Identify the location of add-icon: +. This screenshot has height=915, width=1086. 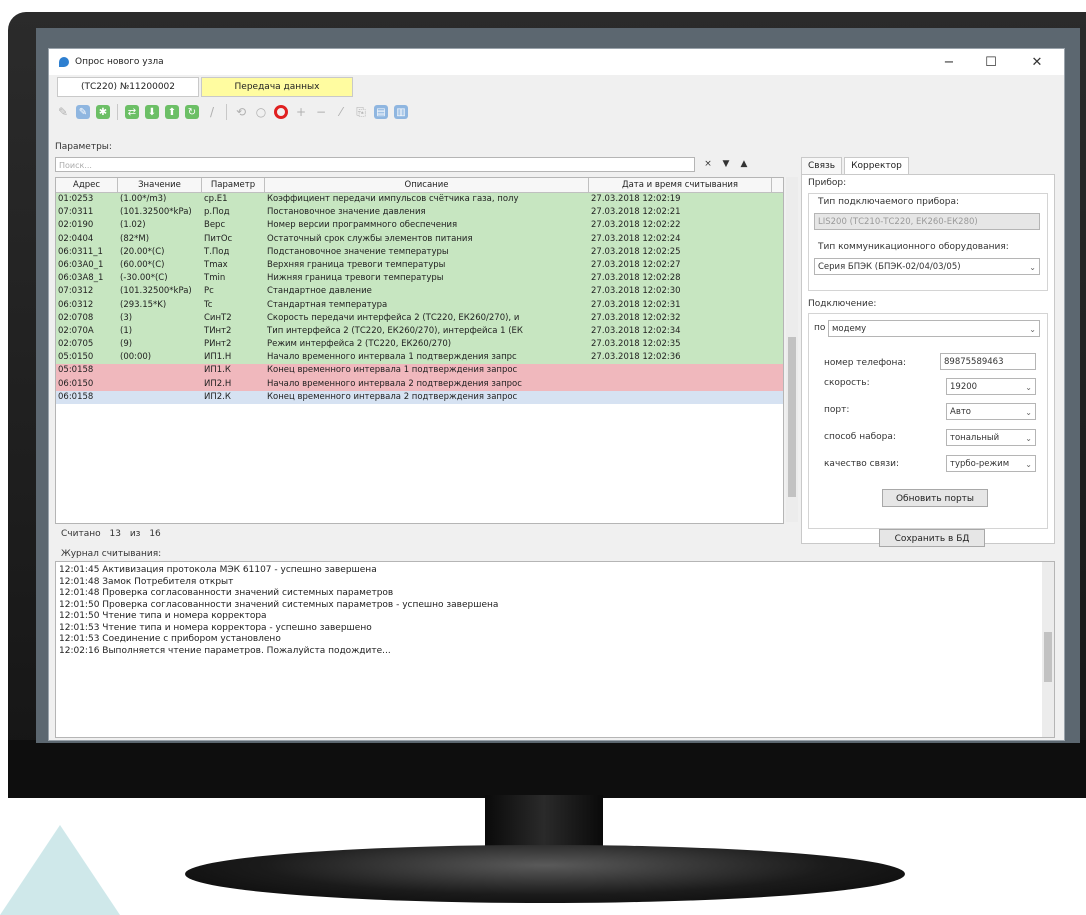
(301, 112).